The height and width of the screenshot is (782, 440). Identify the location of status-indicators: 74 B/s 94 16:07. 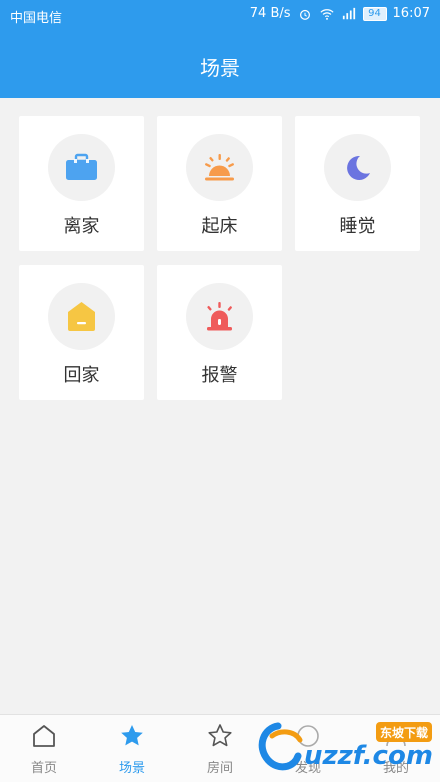
(340, 13).